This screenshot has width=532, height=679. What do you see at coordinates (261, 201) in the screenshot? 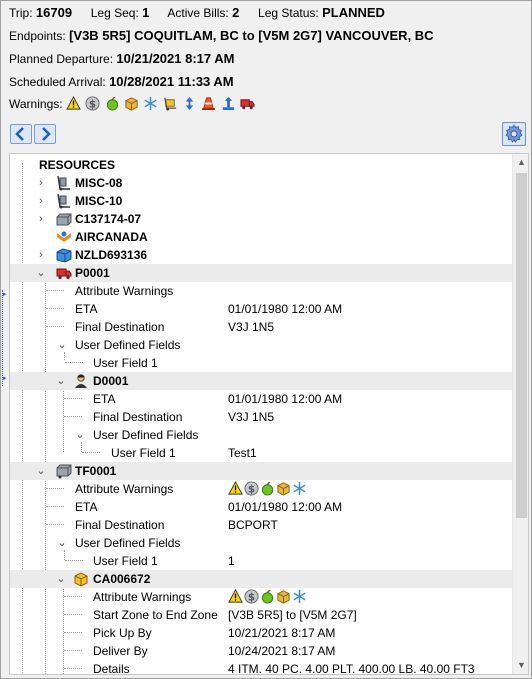
I see `tree-item-misc-10: › MISC-10` at bounding box center [261, 201].